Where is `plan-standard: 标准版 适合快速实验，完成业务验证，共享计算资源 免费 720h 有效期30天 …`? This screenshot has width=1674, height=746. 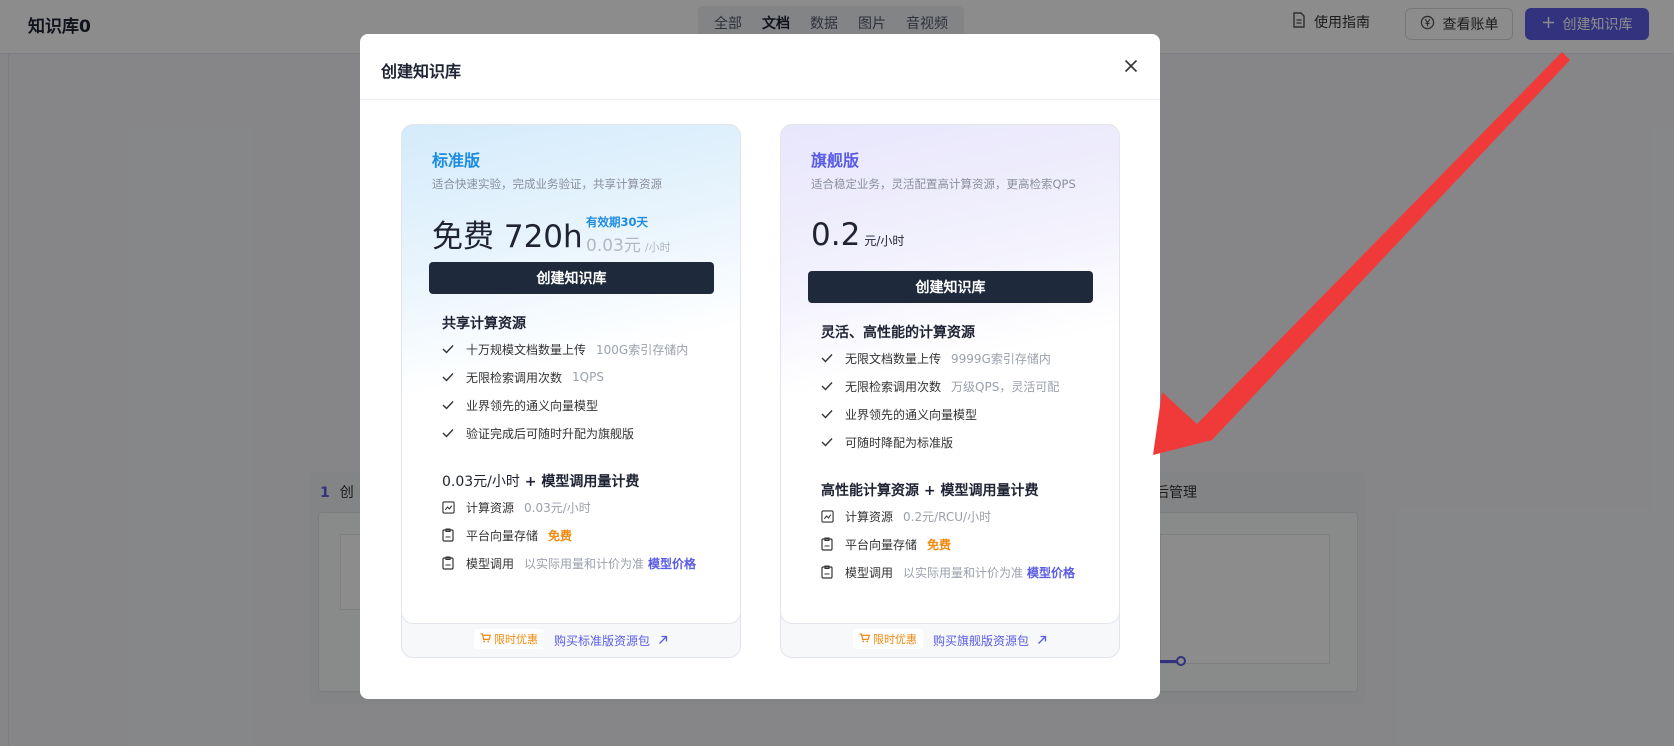 plan-standard: 标准版 适合快速实验，完成业务验证，共享计算资源 免费 720h 有效期30天 … is located at coordinates (571, 391).